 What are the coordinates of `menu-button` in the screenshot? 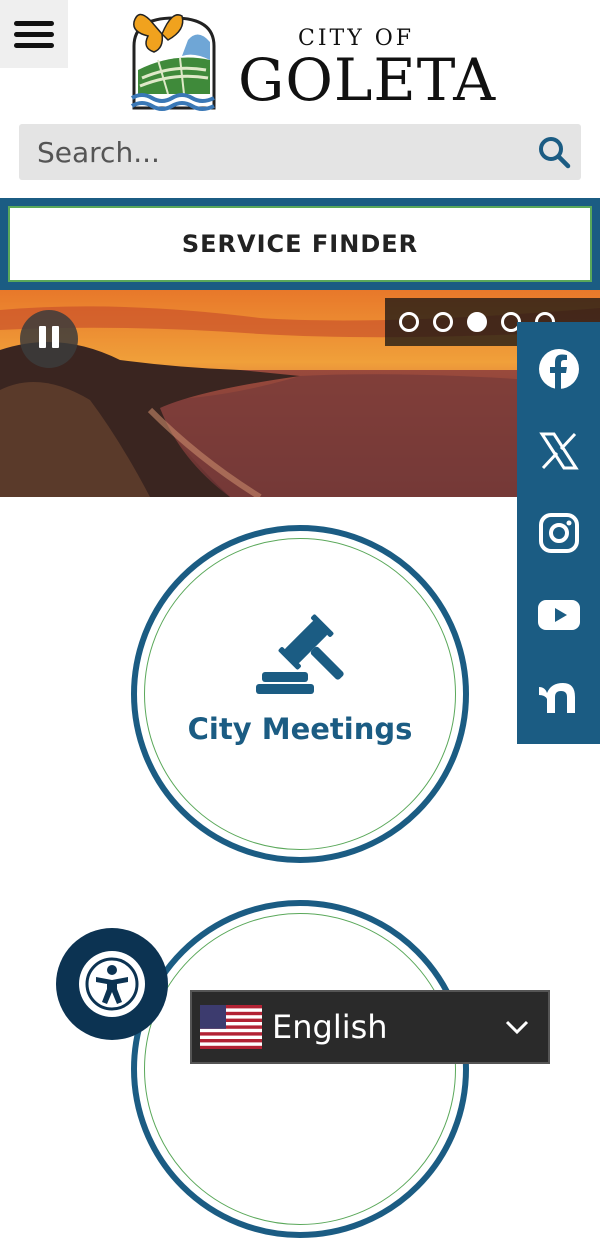 It's located at (34, 34).